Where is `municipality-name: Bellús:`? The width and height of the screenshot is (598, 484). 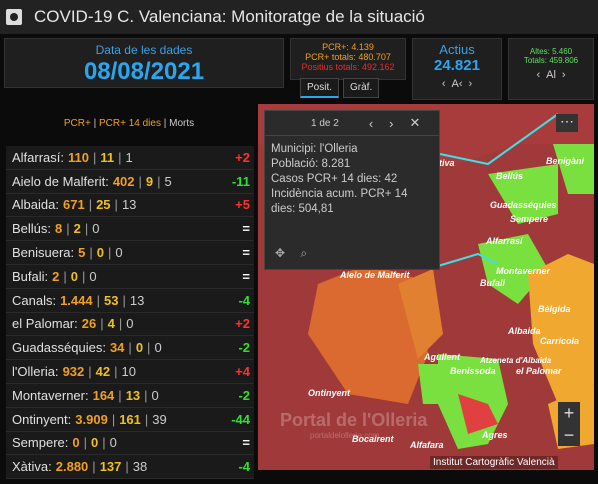
municipality-name: Bellús: is located at coordinates (32, 229).